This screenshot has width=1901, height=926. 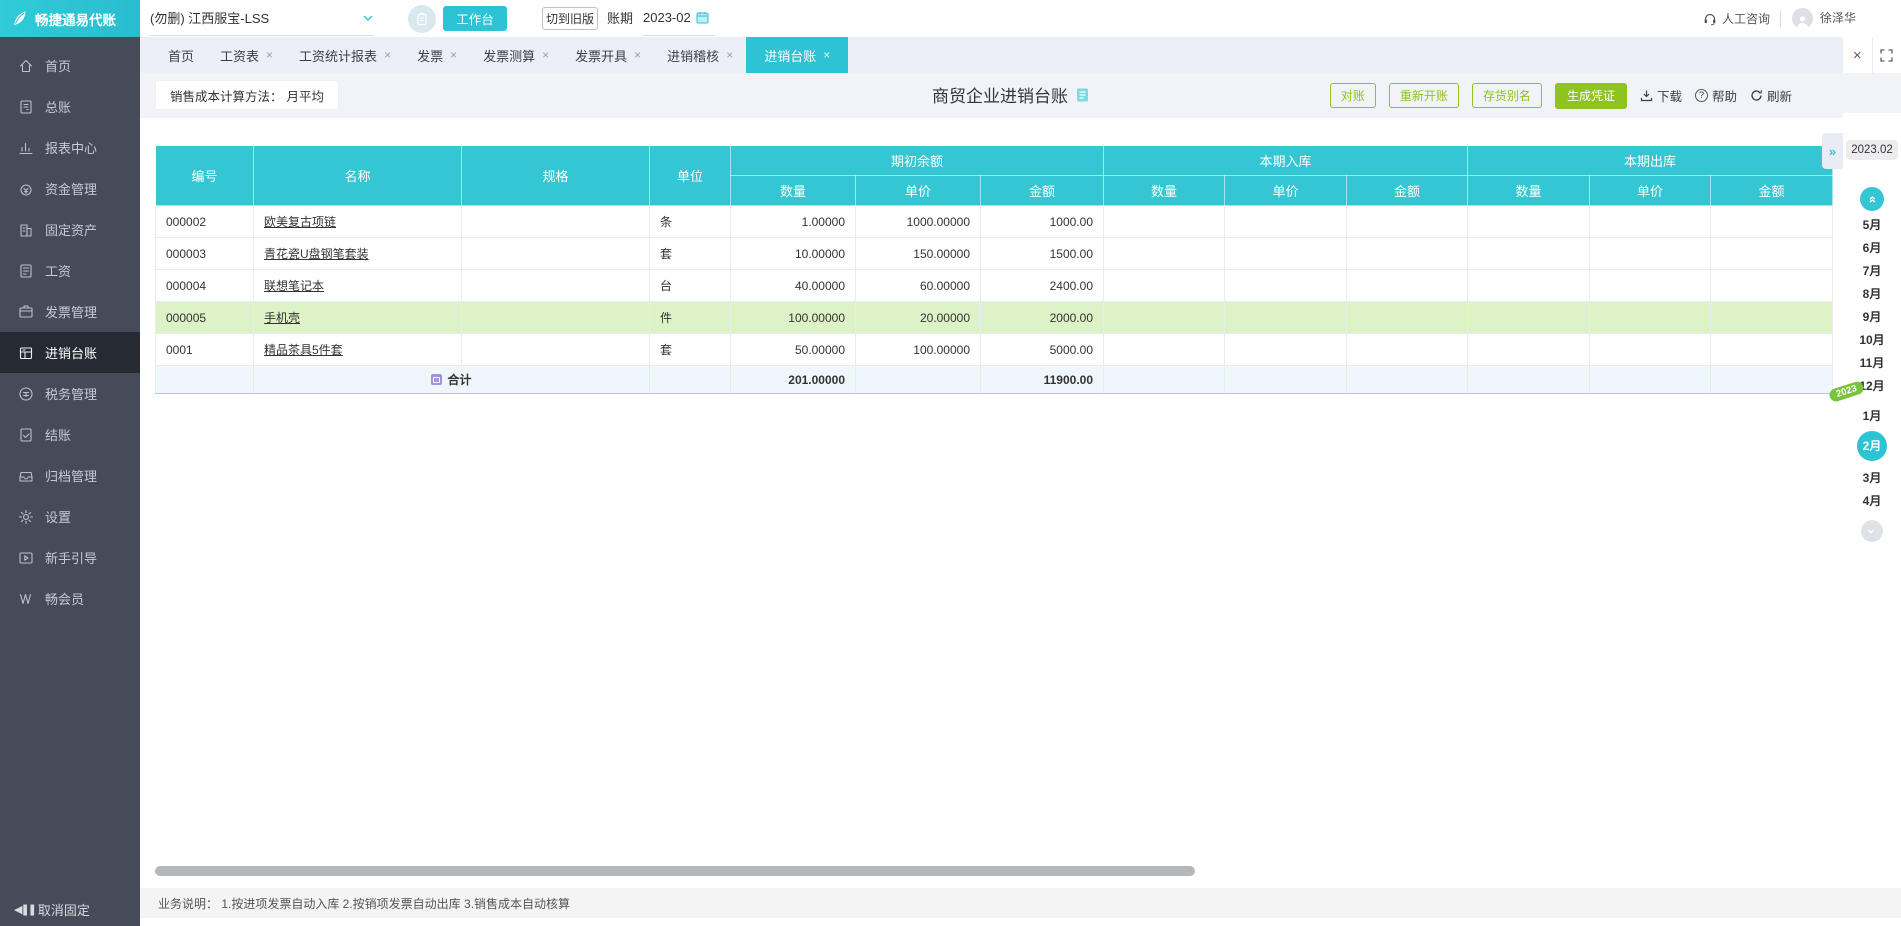 I want to click on tab-工资表: 工资表 ×, so click(x=246, y=55).